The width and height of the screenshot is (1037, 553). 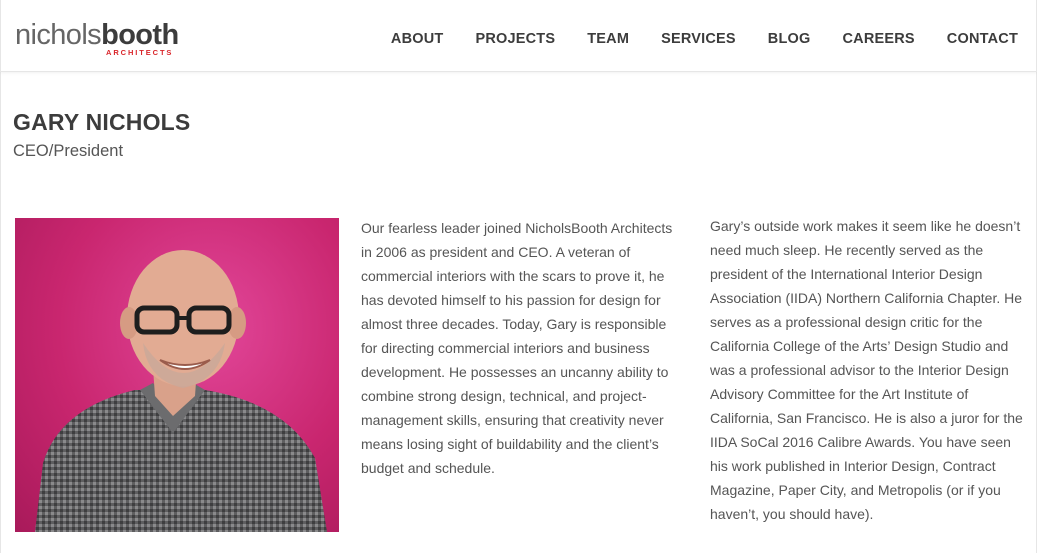 I want to click on profile-role: CEO/President, so click(x=68, y=151).